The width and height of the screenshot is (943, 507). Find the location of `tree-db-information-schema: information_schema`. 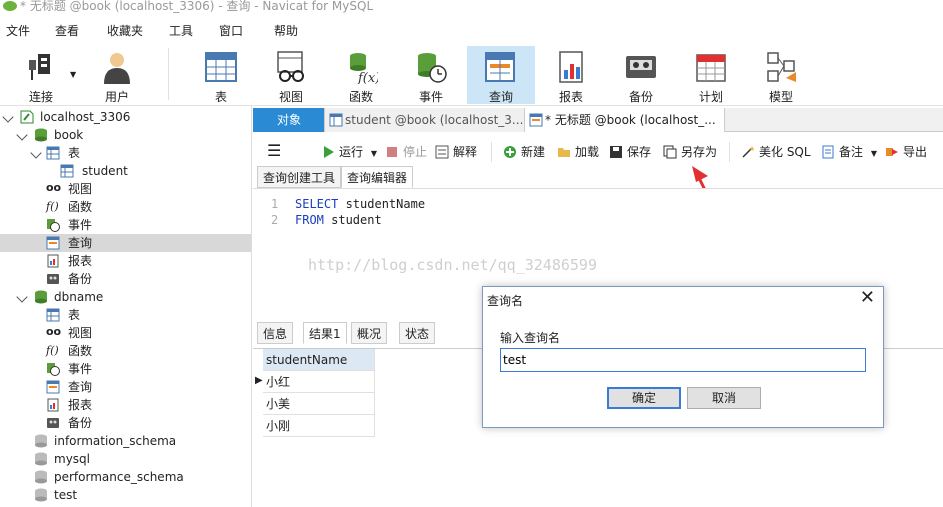

tree-db-information-schema: information_schema is located at coordinates (126, 441).